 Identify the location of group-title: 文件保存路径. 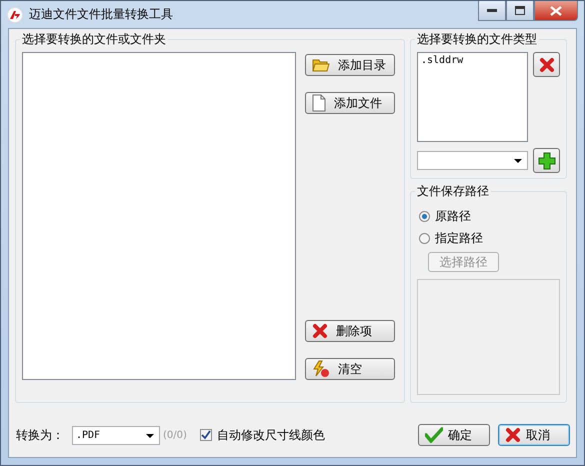
(453, 191).